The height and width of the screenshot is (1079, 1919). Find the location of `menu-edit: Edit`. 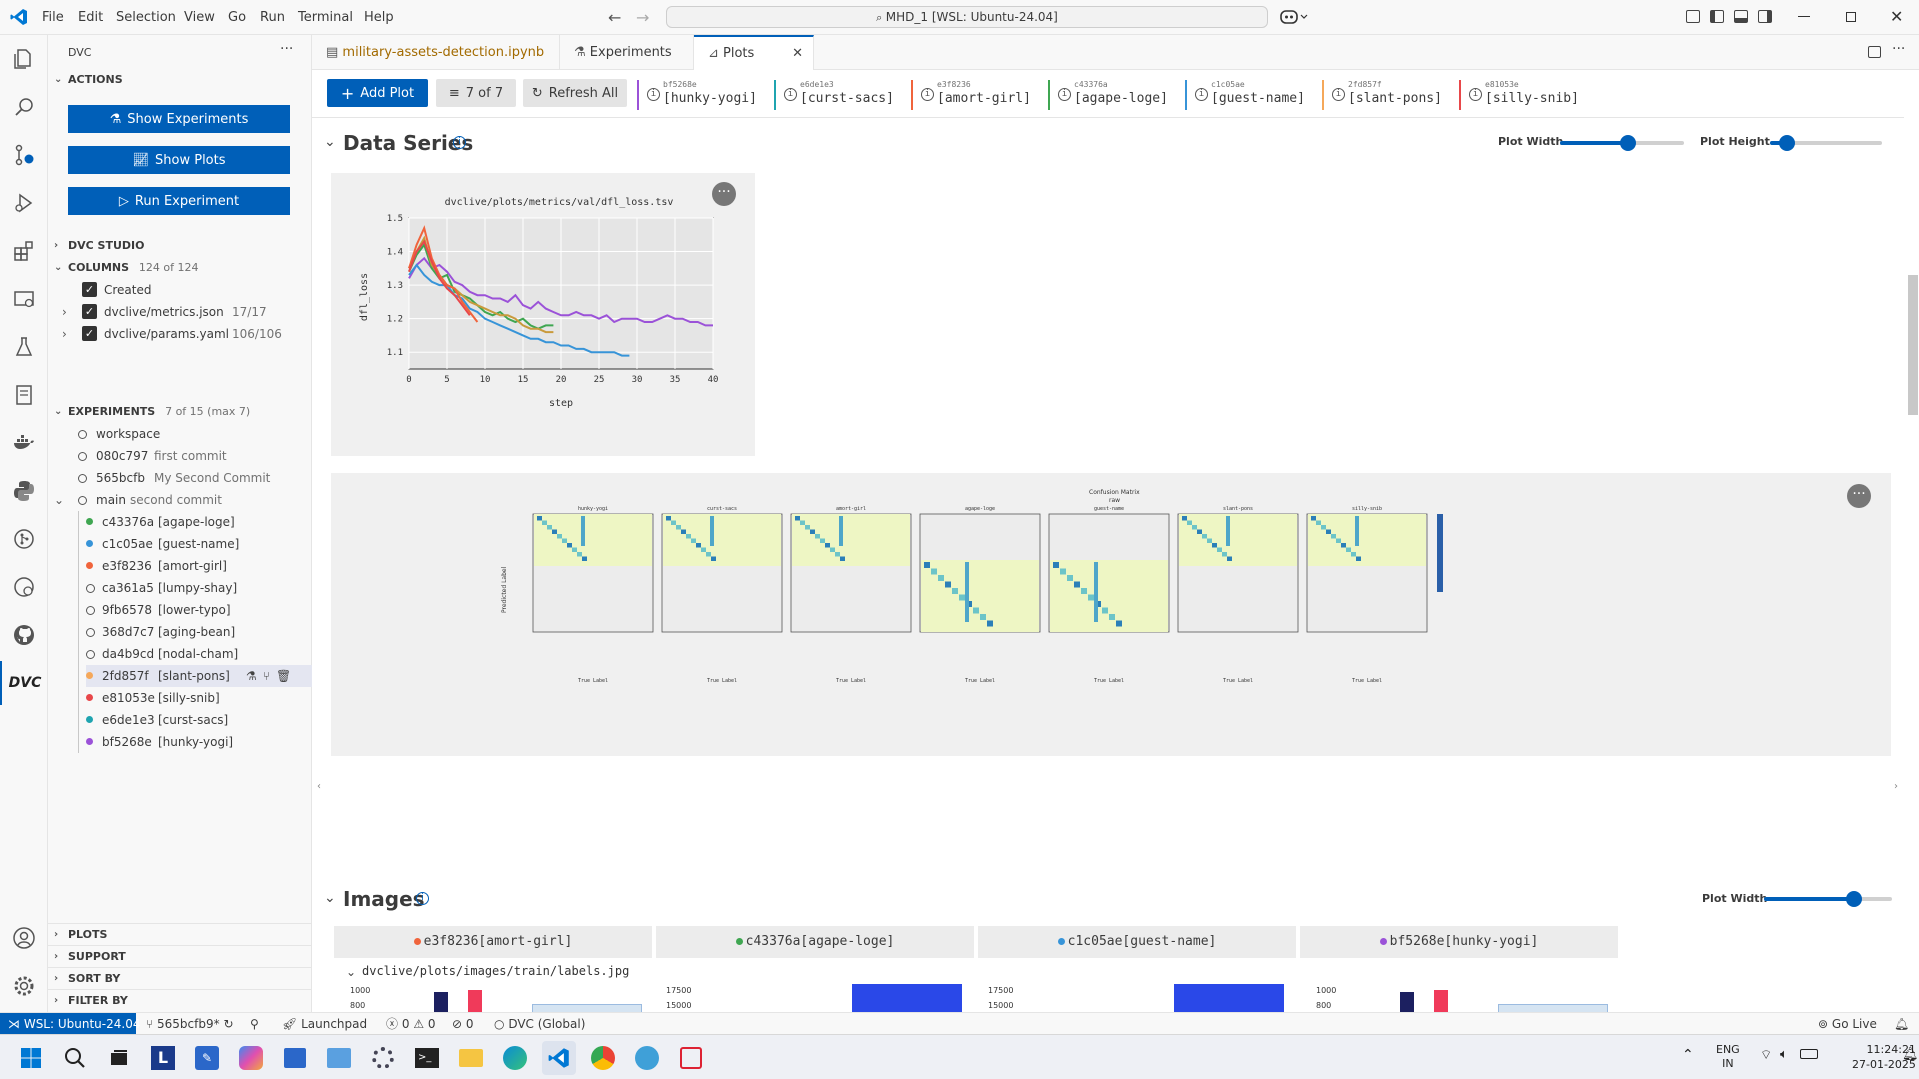

menu-edit: Edit is located at coordinates (90, 17).